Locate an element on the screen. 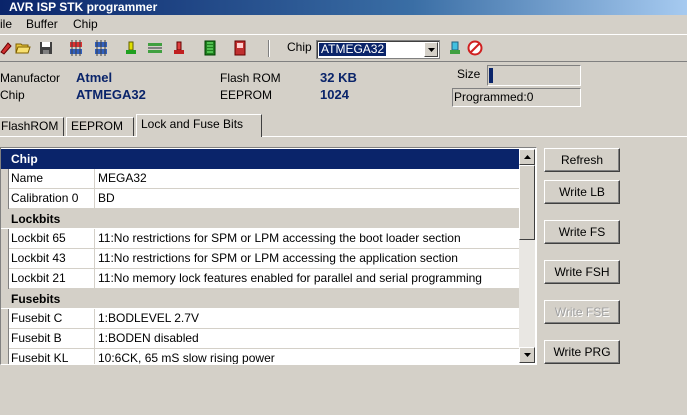 The width and height of the screenshot is (687, 415). menu-chip: Chip is located at coordinates (85, 24).